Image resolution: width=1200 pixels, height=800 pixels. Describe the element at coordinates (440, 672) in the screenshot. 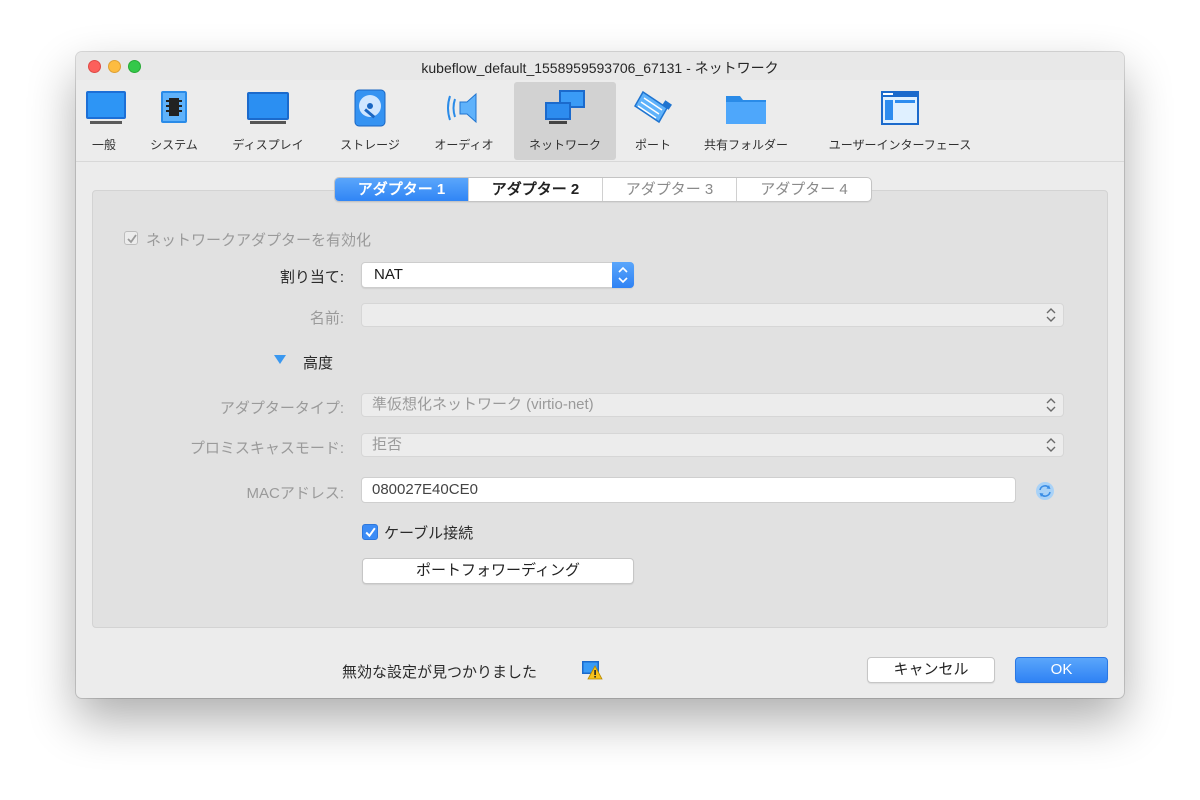

I see `status-message: 無効な設定が見つかりました` at that location.